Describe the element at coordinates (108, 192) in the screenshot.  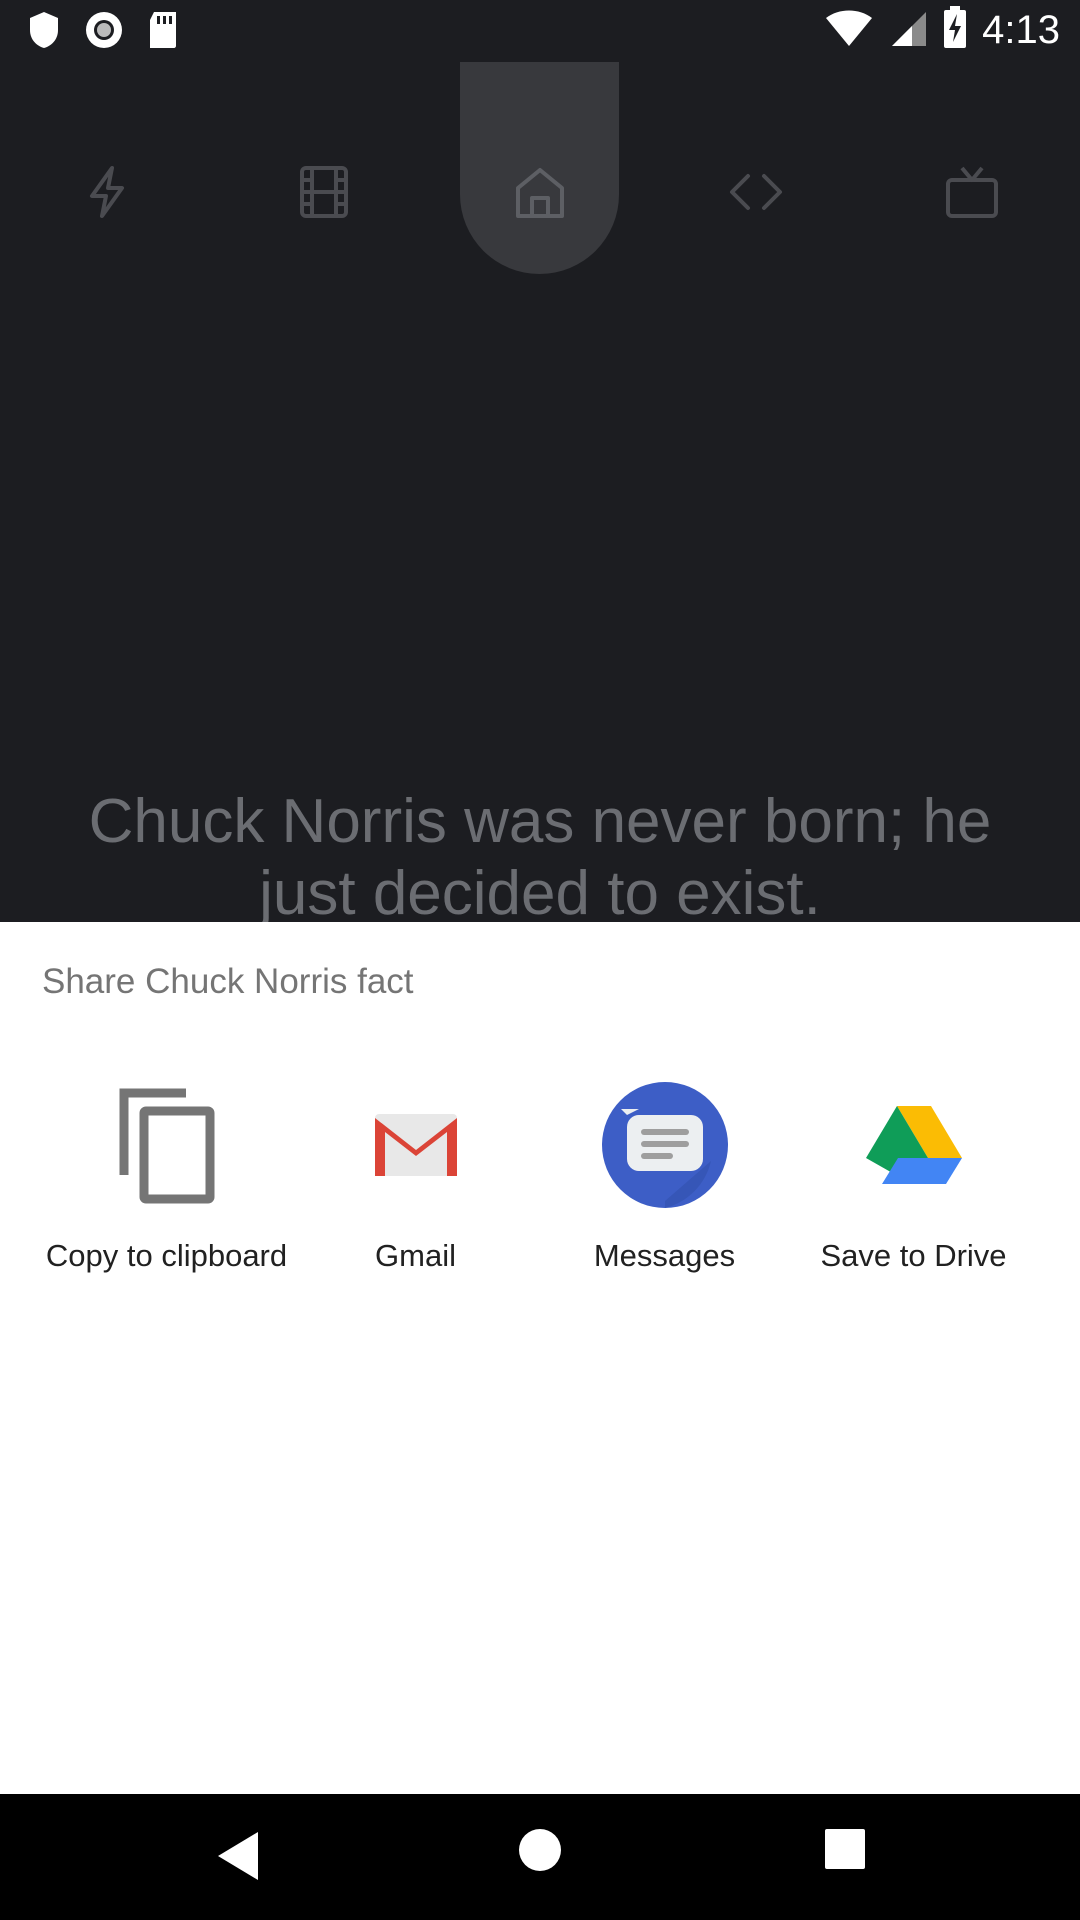
I see `flash-icon` at that location.